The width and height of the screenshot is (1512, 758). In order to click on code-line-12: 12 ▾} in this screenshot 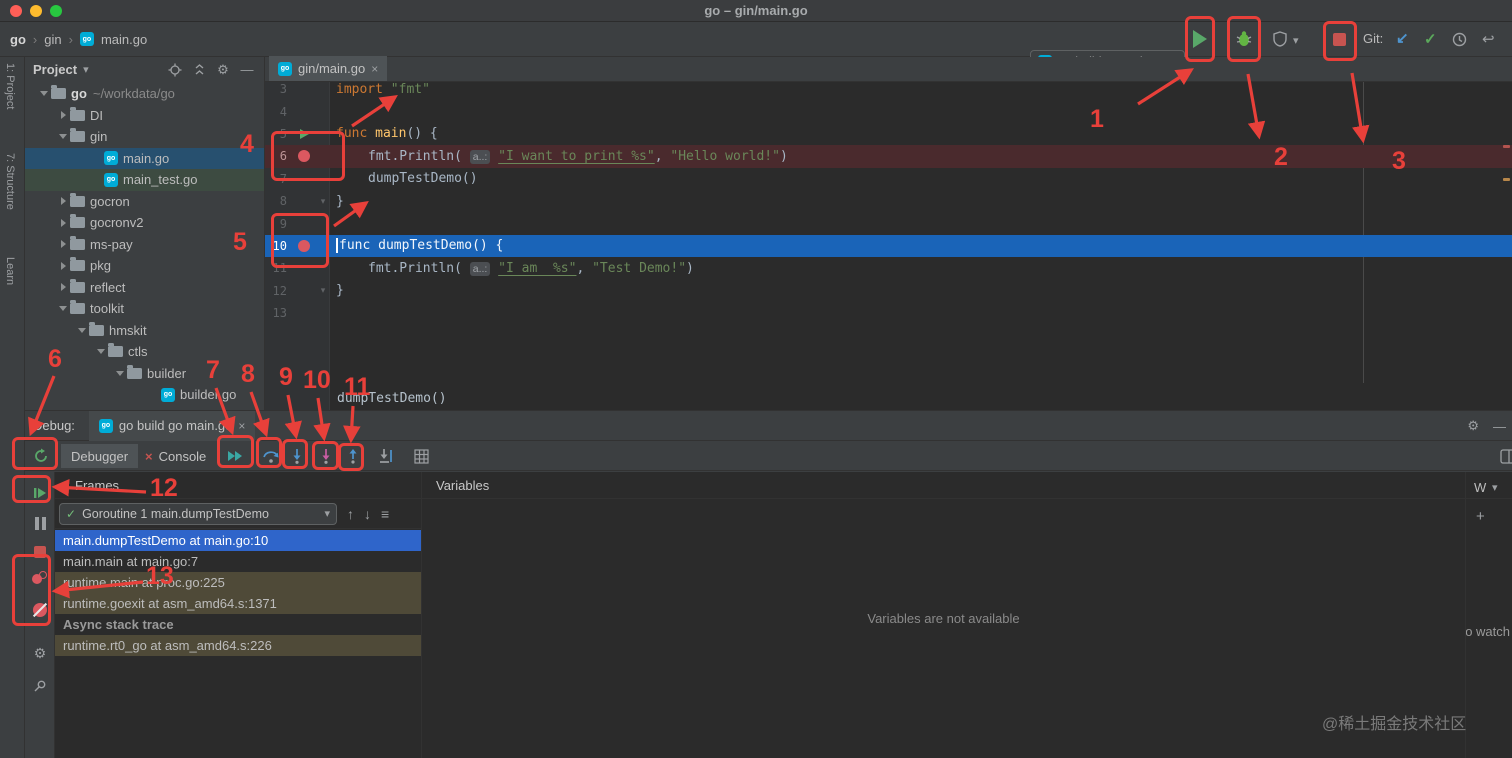, I will do `click(888, 291)`.